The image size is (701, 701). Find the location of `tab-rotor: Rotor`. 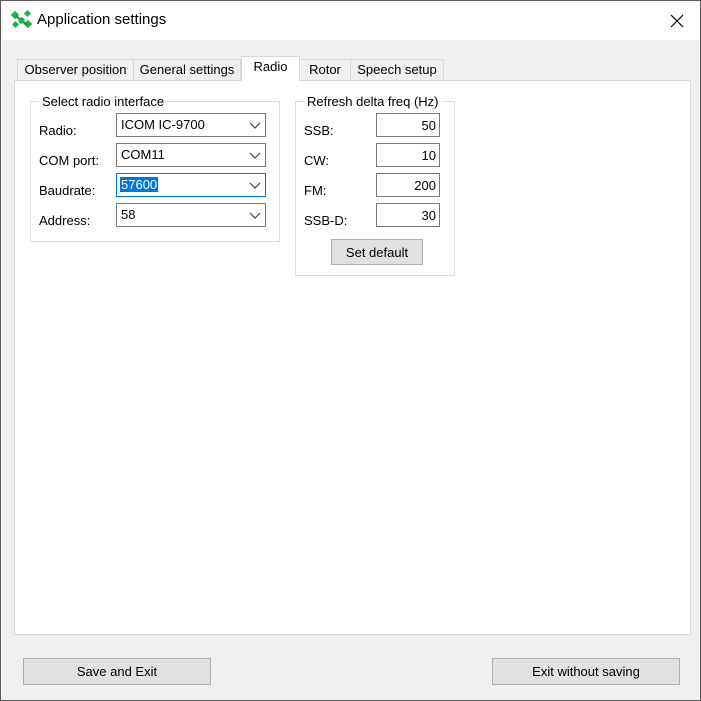

tab-rotor: Rotor is located at coordinates (325, 69).